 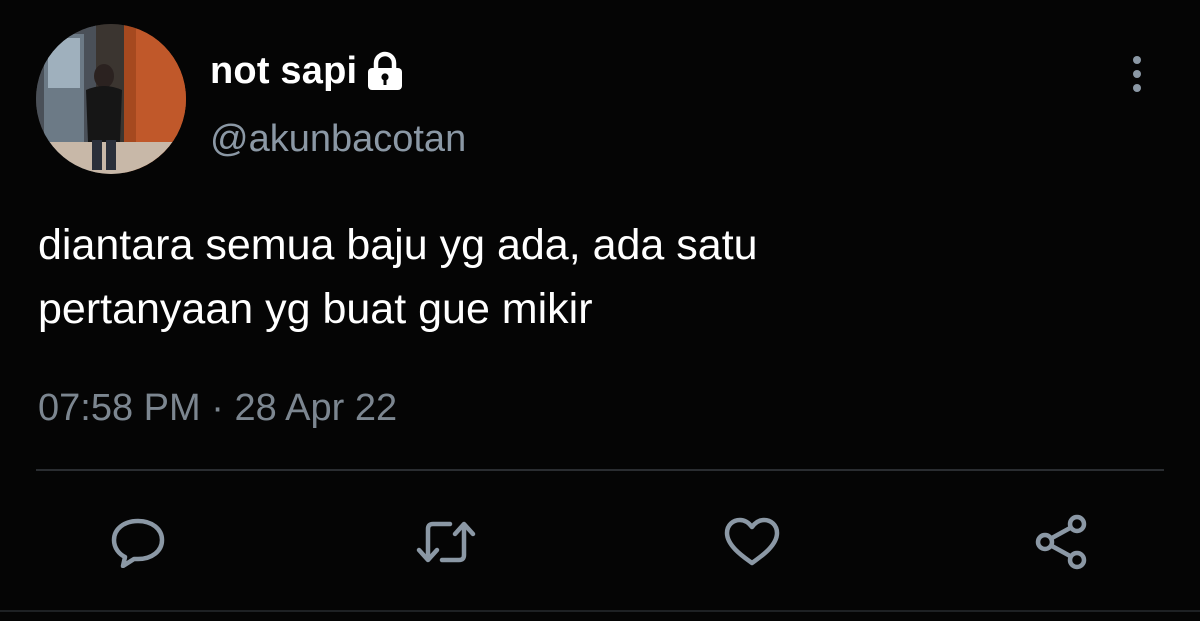 I want to click on reply-button, so click(x=138, y=542).